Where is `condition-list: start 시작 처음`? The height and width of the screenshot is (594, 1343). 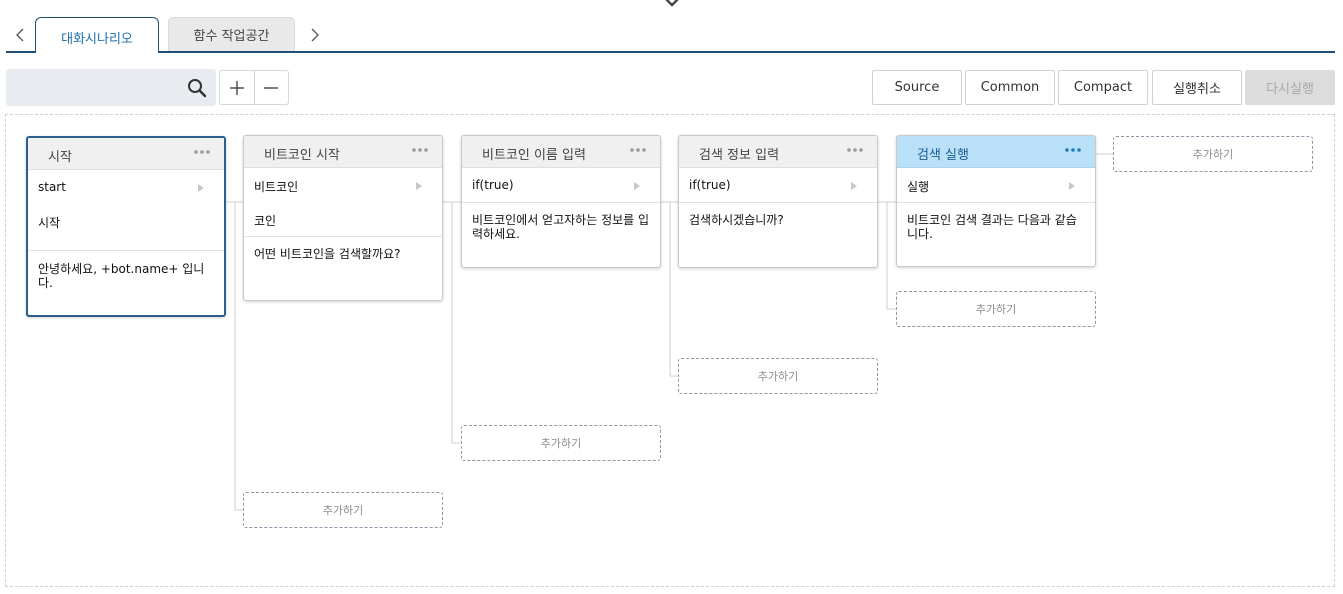
condition-list: start 시작 처음 is located at coordinates (126, 210).